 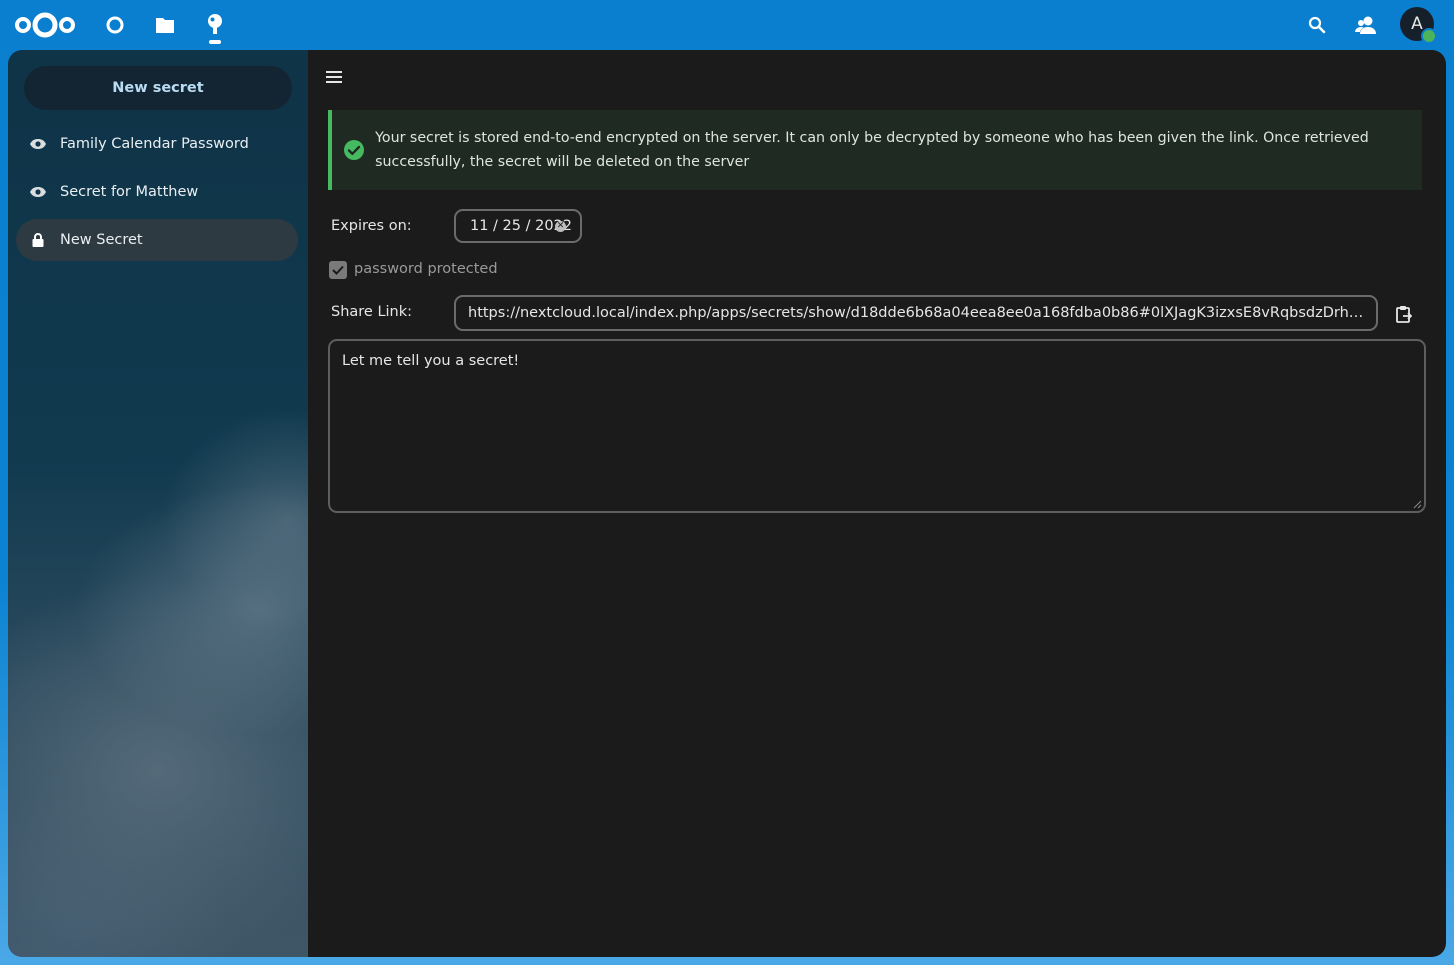 What do you see at coordinates (215, 42) in the screenshot?
I see `active-app-indicator` at bounding box center [215, 42].